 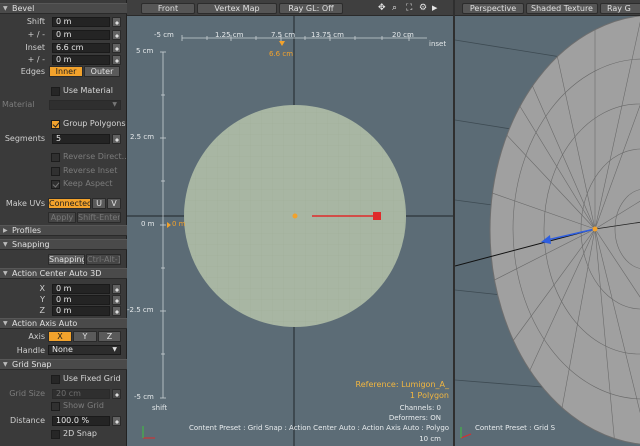 What do you see at coordinates (282, 43) in the screenshot?
I see `inset-ruler-marker-icon` at bounding box center [282, 43].